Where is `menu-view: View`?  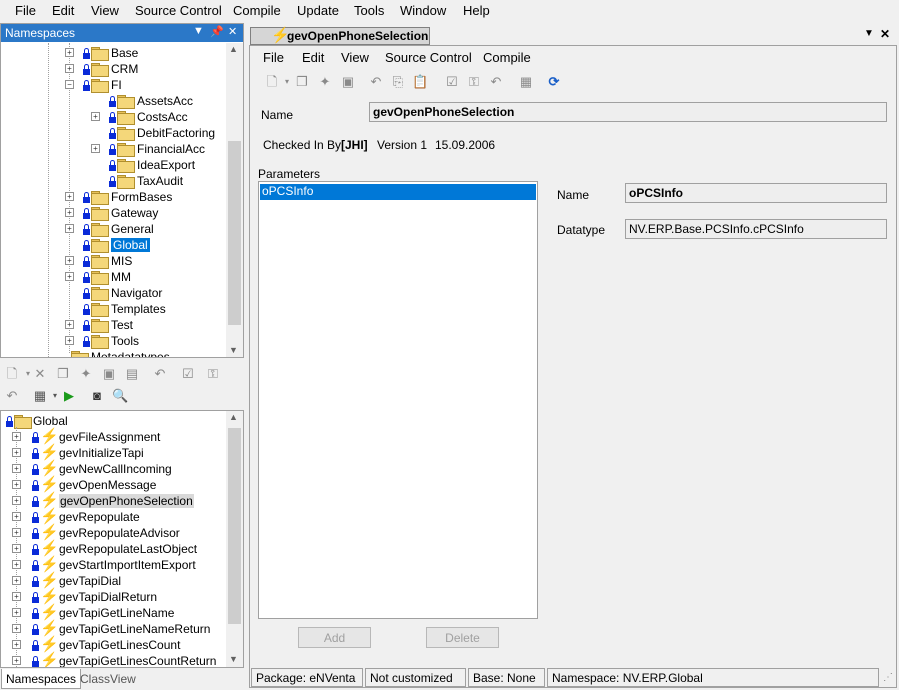
menu-view: View is located at coordinates (105, 10).